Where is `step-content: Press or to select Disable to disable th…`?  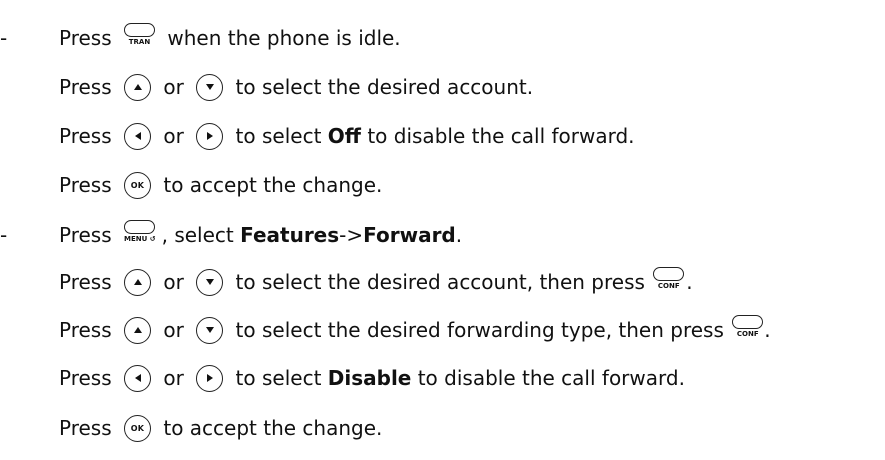
step-content: Press or to select Disable to disable th… is located at coordinates (372, 378).